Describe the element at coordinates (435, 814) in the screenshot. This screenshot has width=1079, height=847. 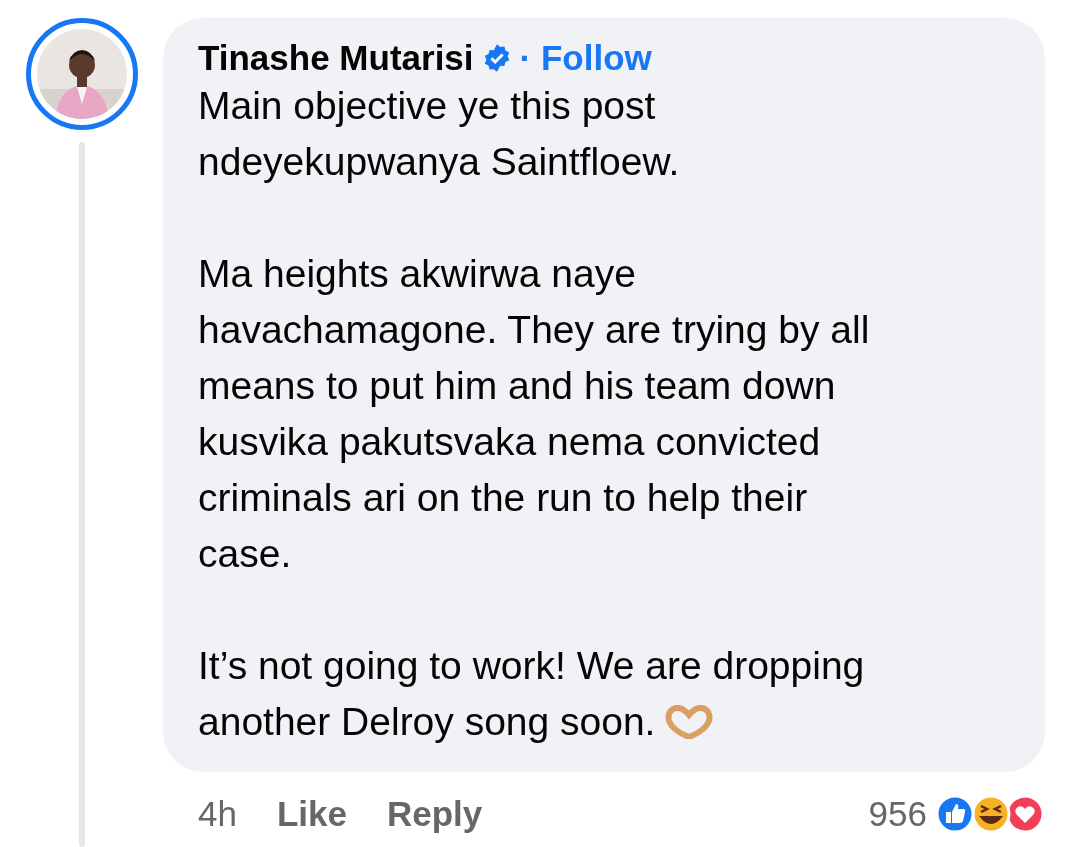
I see `action-link: Reply` at that location.